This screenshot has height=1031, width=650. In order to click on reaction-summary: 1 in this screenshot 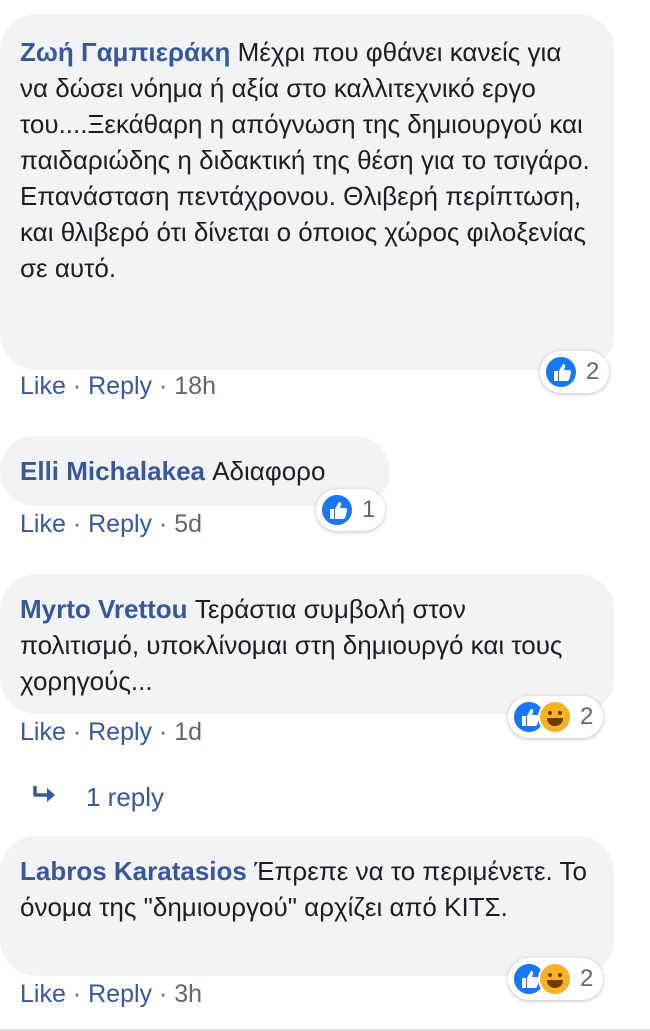, I will do `click(351, 510)`.